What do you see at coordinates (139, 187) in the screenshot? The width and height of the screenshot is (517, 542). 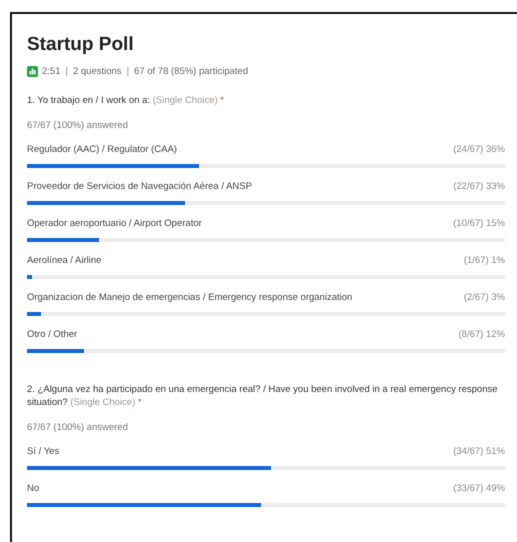 I see `option-label: Proveedor de Servicios de Navegación Aérea / ANSP` at bounding box center [139, 187].